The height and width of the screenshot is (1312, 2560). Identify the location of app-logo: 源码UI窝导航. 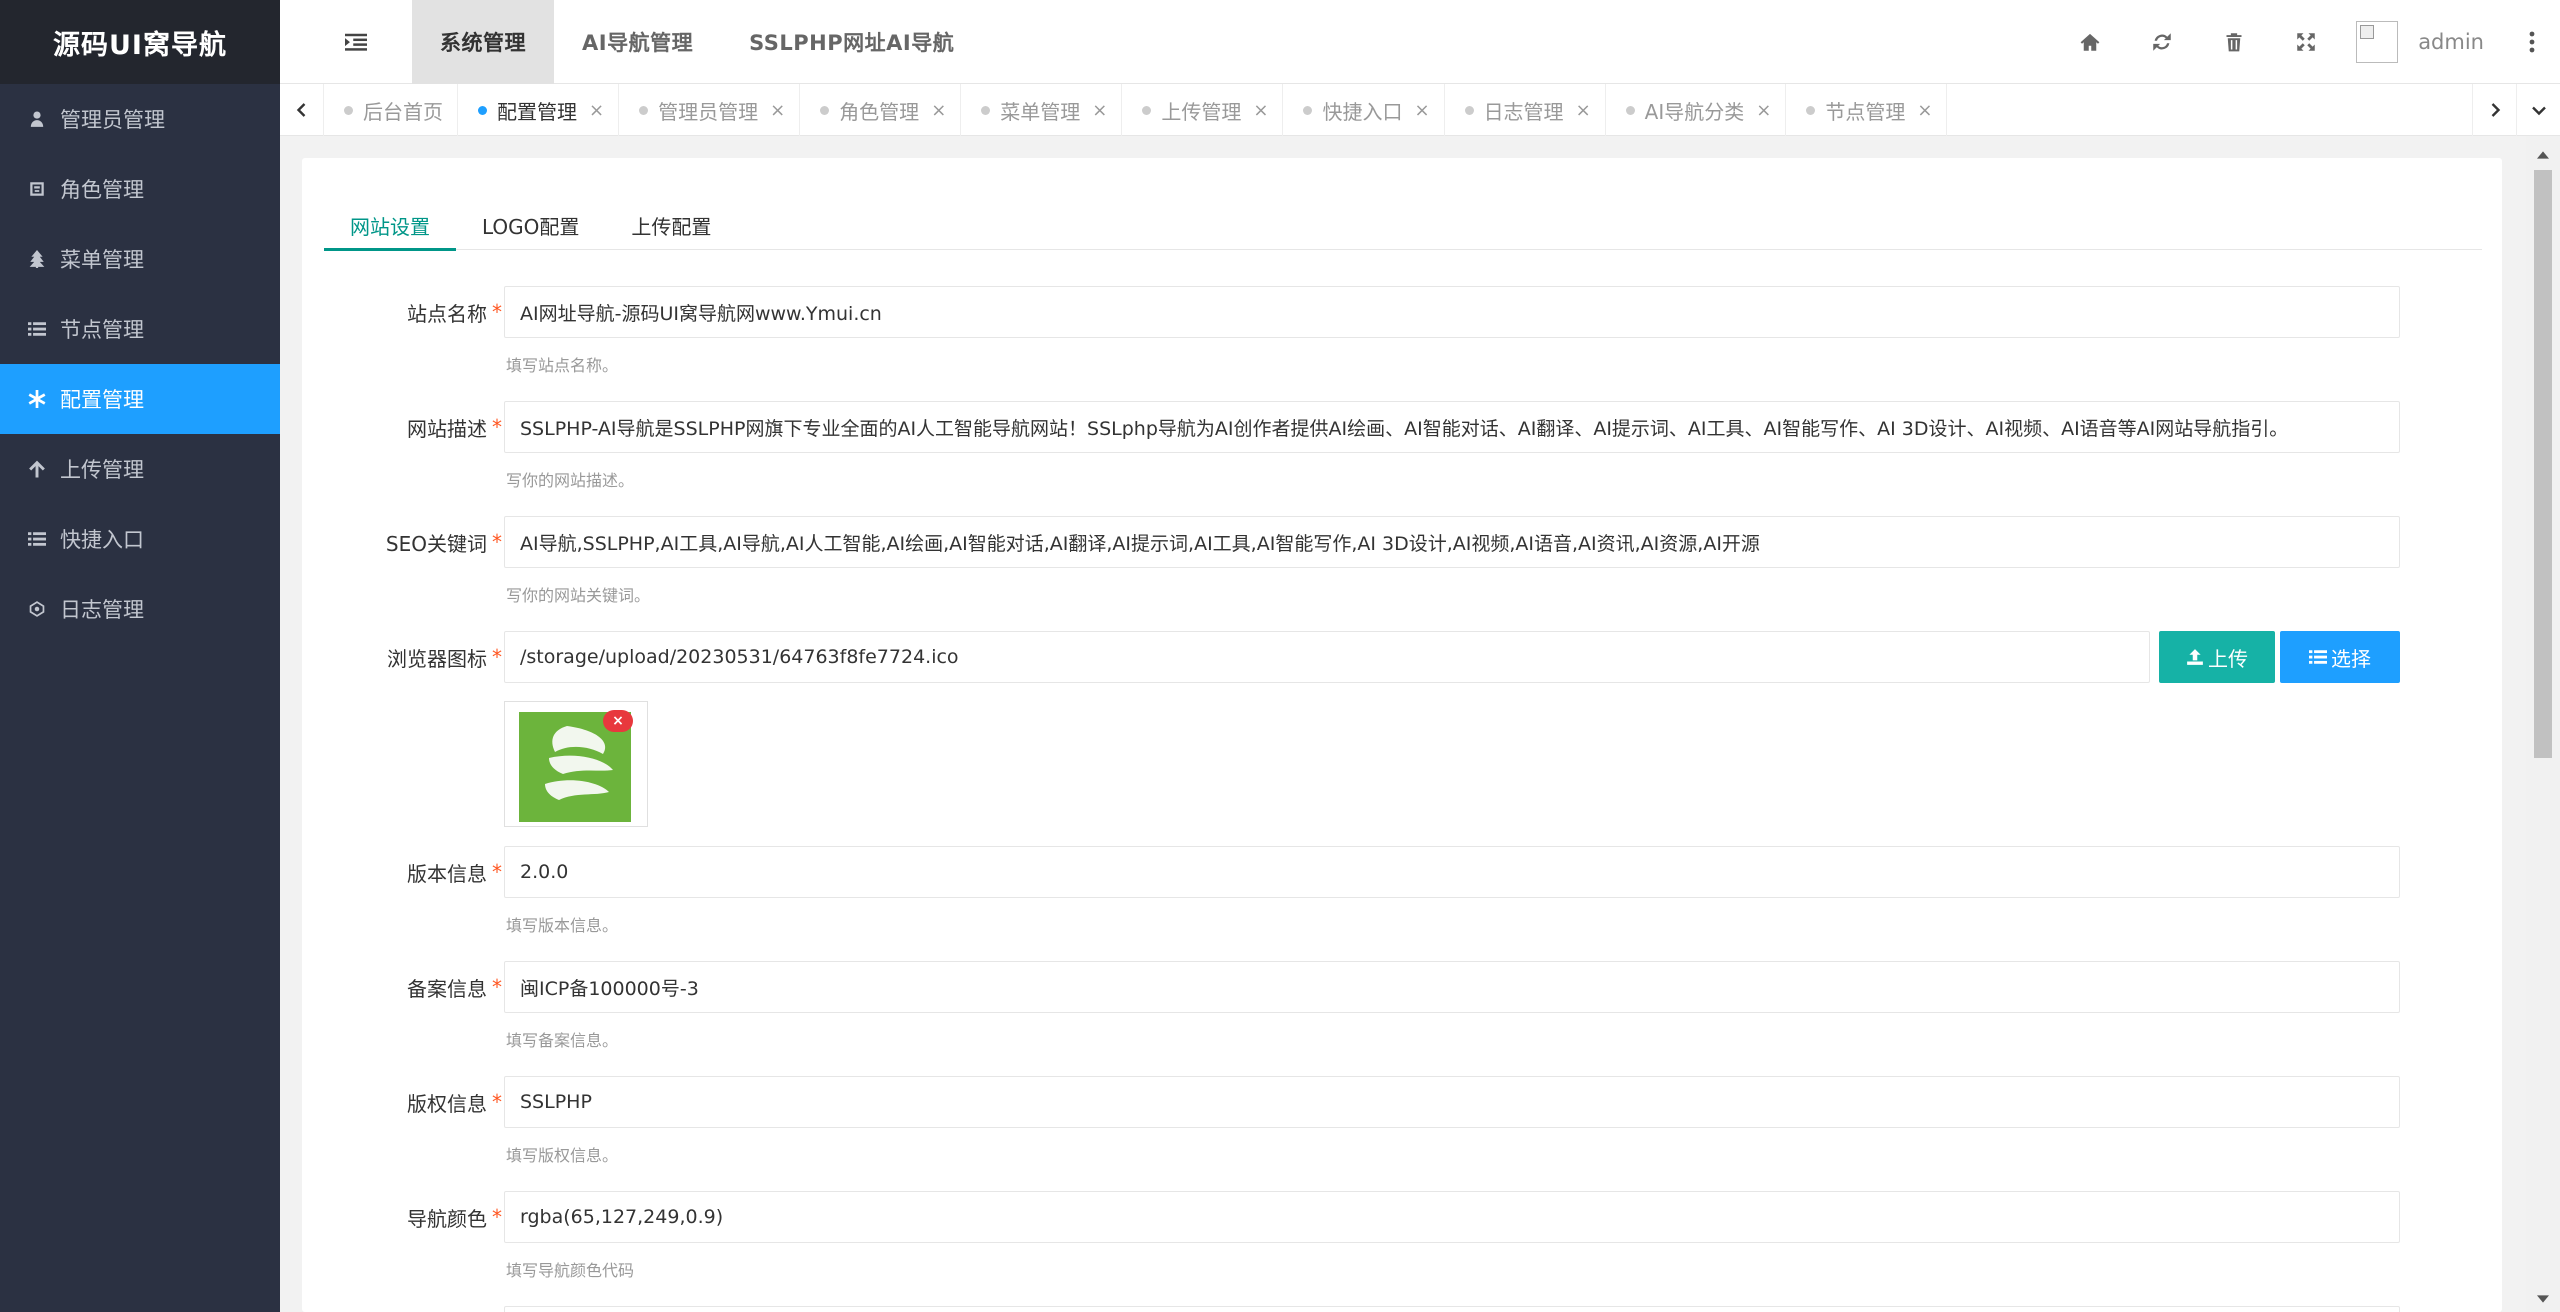
(140, 42).